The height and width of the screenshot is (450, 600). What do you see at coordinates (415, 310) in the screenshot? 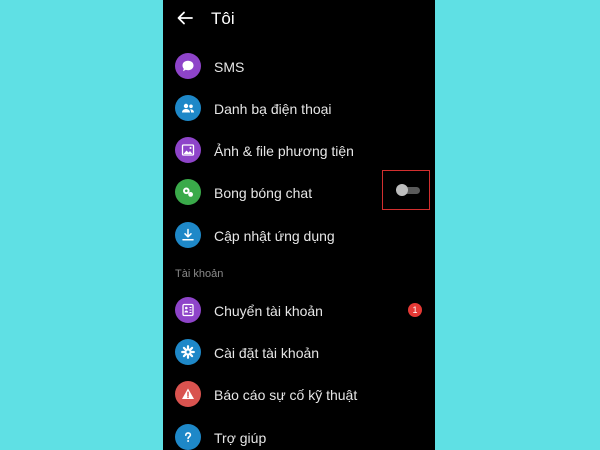
I see `notification-badge: 1` at bounding box center [415, 310].